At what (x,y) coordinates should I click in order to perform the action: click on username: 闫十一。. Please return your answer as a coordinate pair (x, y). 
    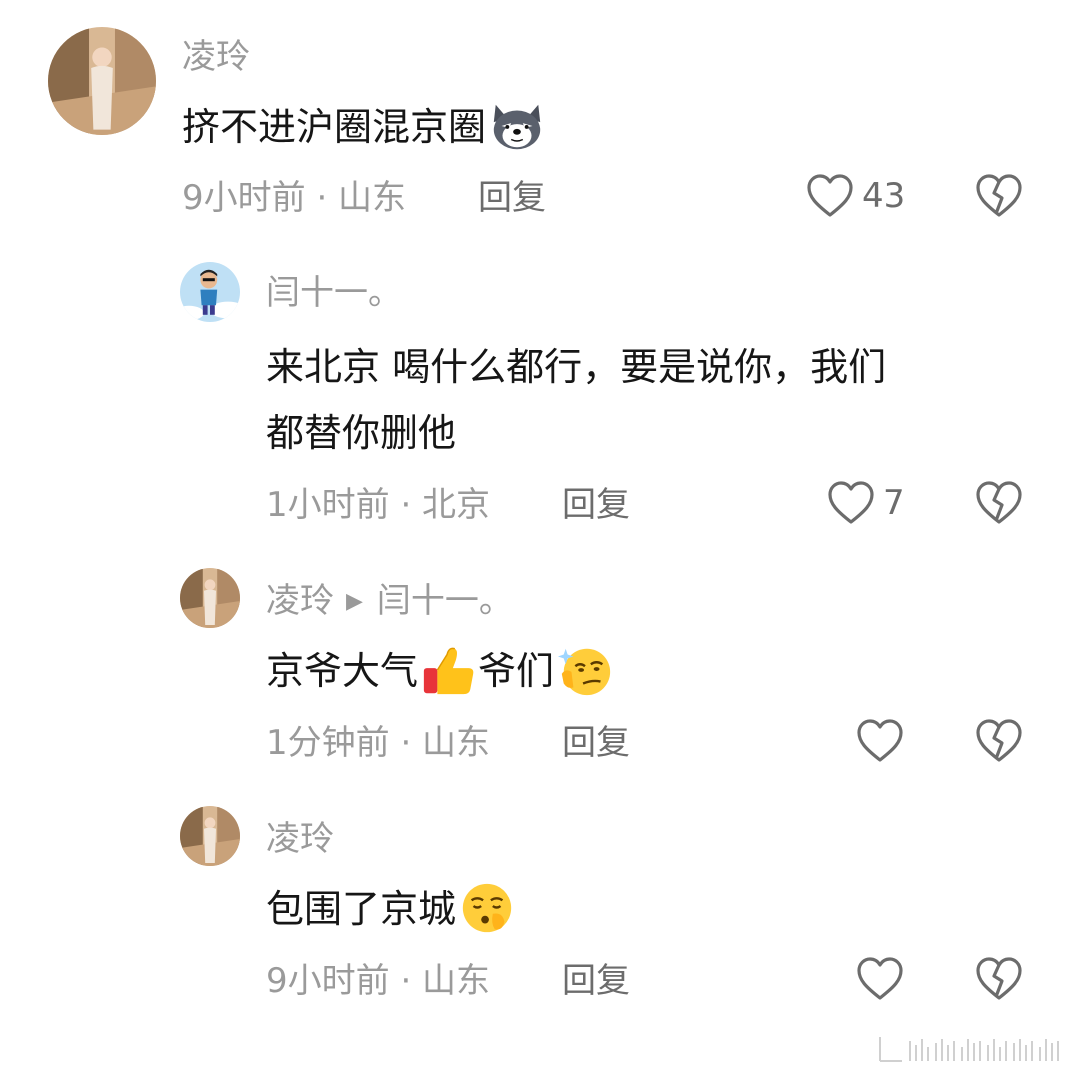
    Looking at the image, I should click on (334, 293).